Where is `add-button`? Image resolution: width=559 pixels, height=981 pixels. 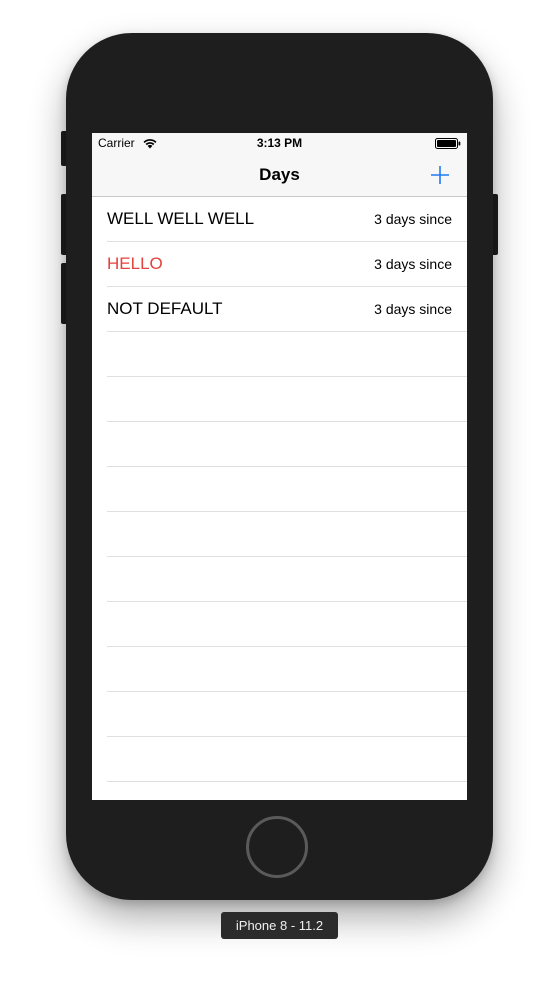
add-button is located at coordinates (440, 175).